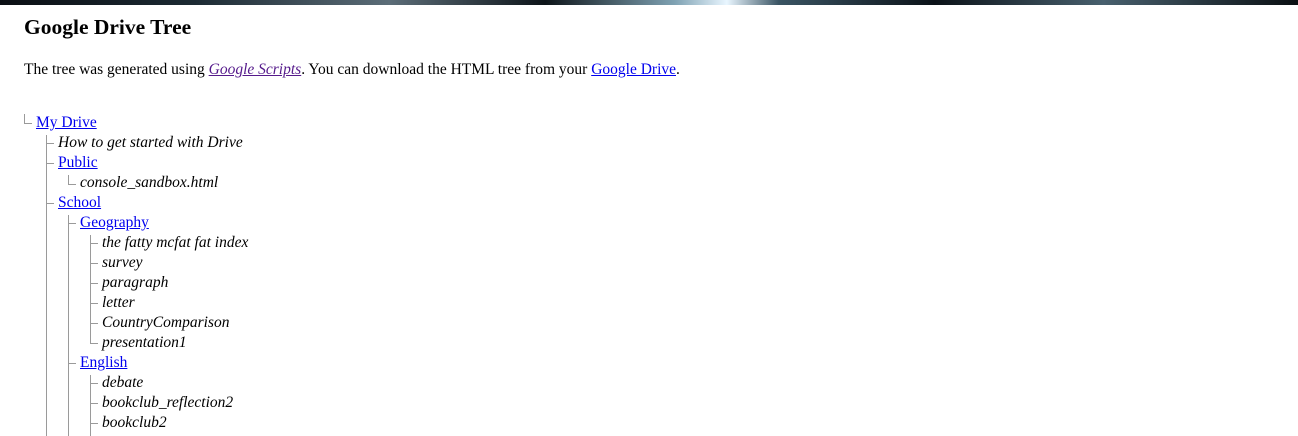 The width and height of the screenshot is (1298, 436). Describe the element at coordinates (134, 422) in the screenshot. I see `file-bookclub2: bookclub2` at that location.